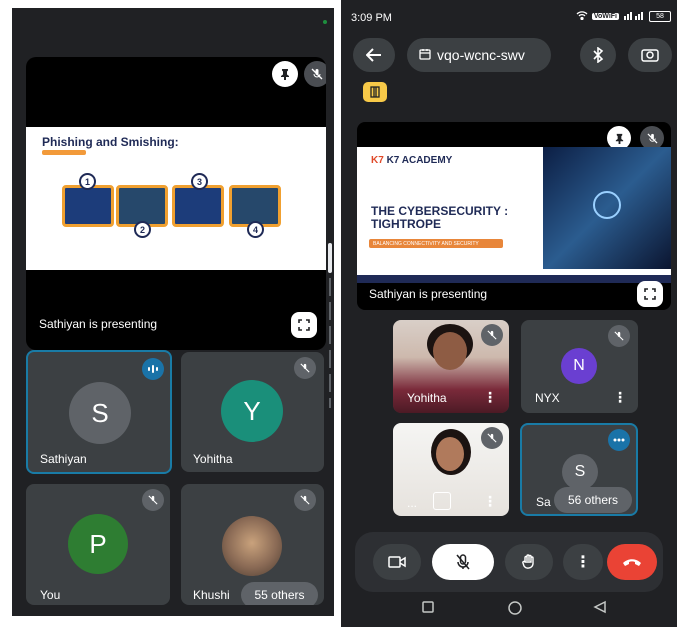 Image resolution: width=678 pixels, height=627 pixels. I want to click on slide-footer-bar, so click(514, 279).